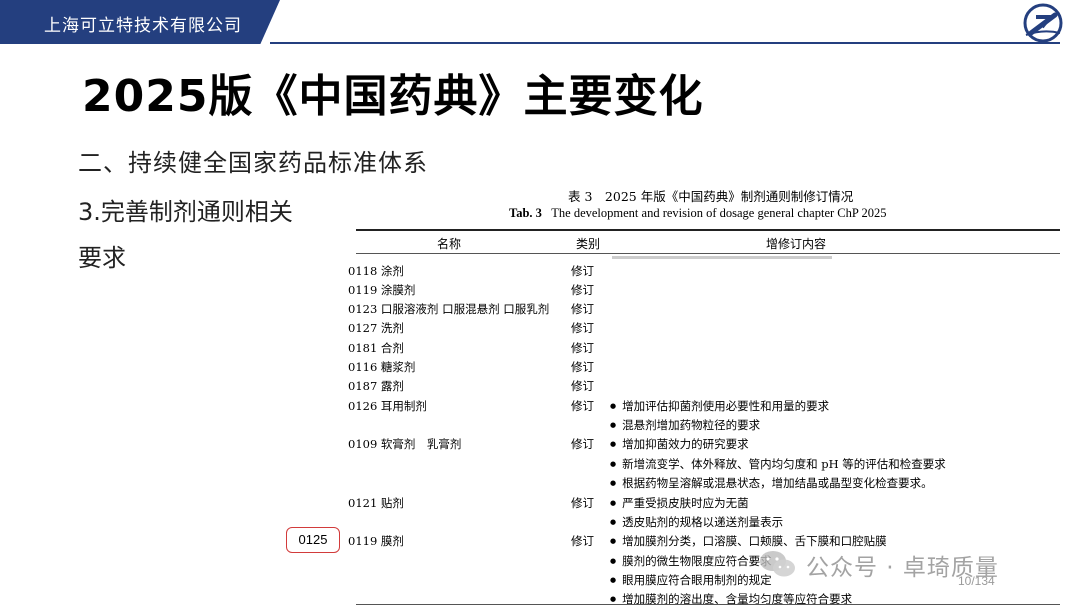 The height and width of the screenshot is (608, 1080). I want to click on revision-bullet: 混悬剂增加药物粒径的要求, so click(685, 425).